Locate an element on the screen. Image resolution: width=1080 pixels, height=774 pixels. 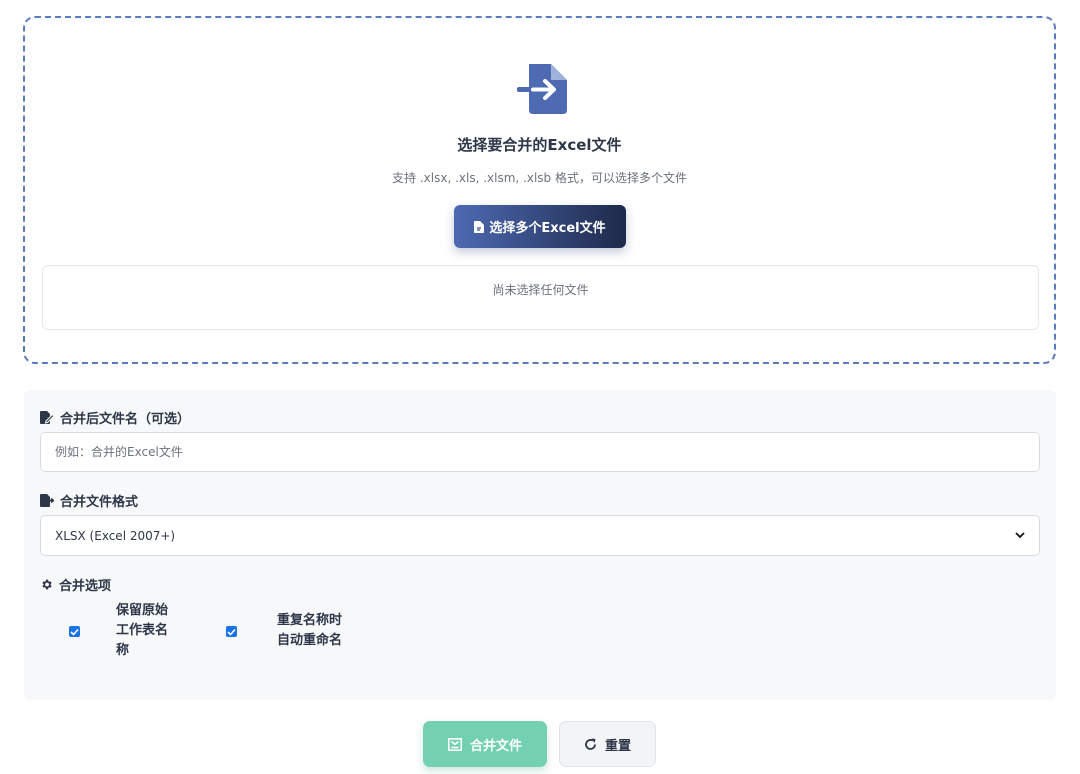
edit-file-icon is located at coordinates (47, 417).